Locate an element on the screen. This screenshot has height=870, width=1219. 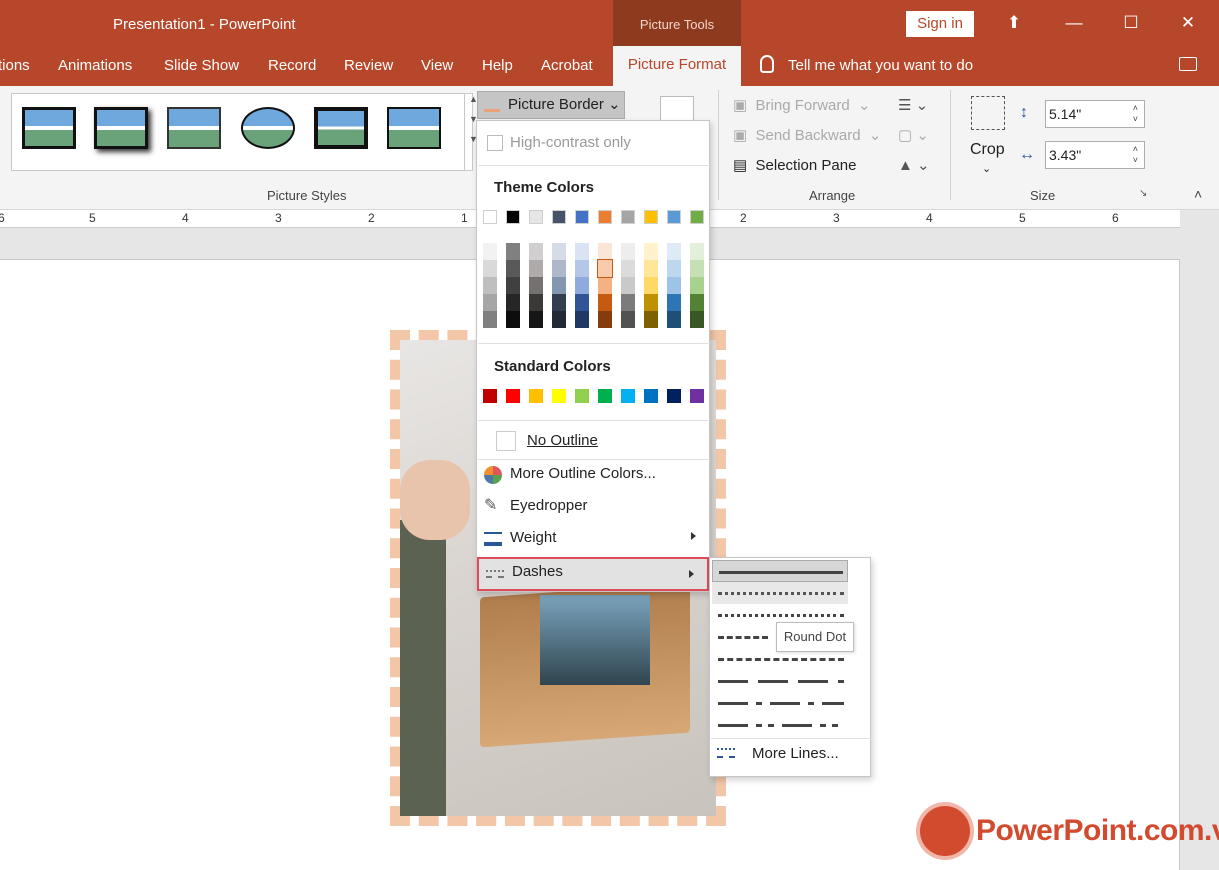
width-field: 3.43" ˄ ˅ is located at coordinates (1095, 155).